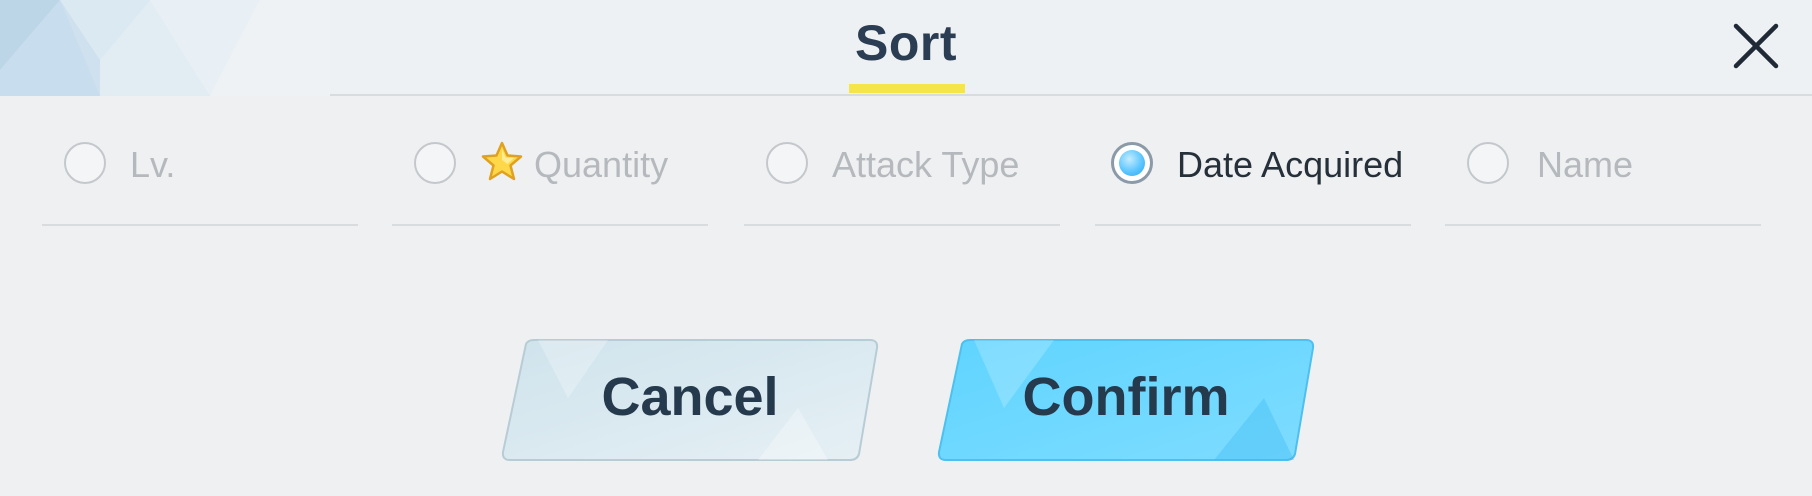 This screenshot has width=1812, height=496. Describe the element at coordinates (907, 88) in the screenshot. I see `title-underline` at that location.